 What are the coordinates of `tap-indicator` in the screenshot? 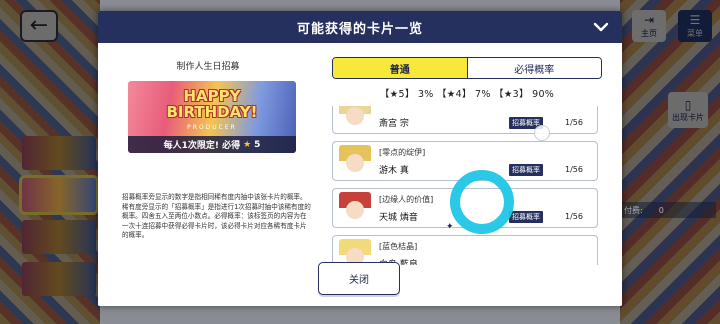 It's located at (482, 202).